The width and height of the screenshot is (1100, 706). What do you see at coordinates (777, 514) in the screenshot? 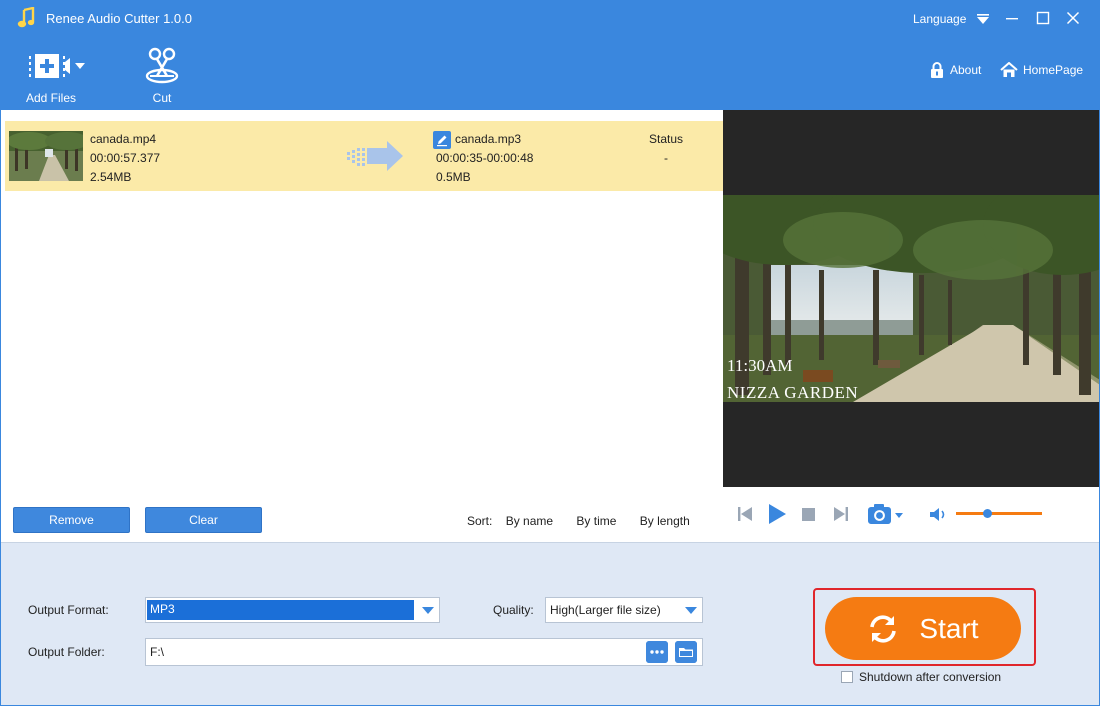
I see `play-icon` at bounding box center [777, 514].